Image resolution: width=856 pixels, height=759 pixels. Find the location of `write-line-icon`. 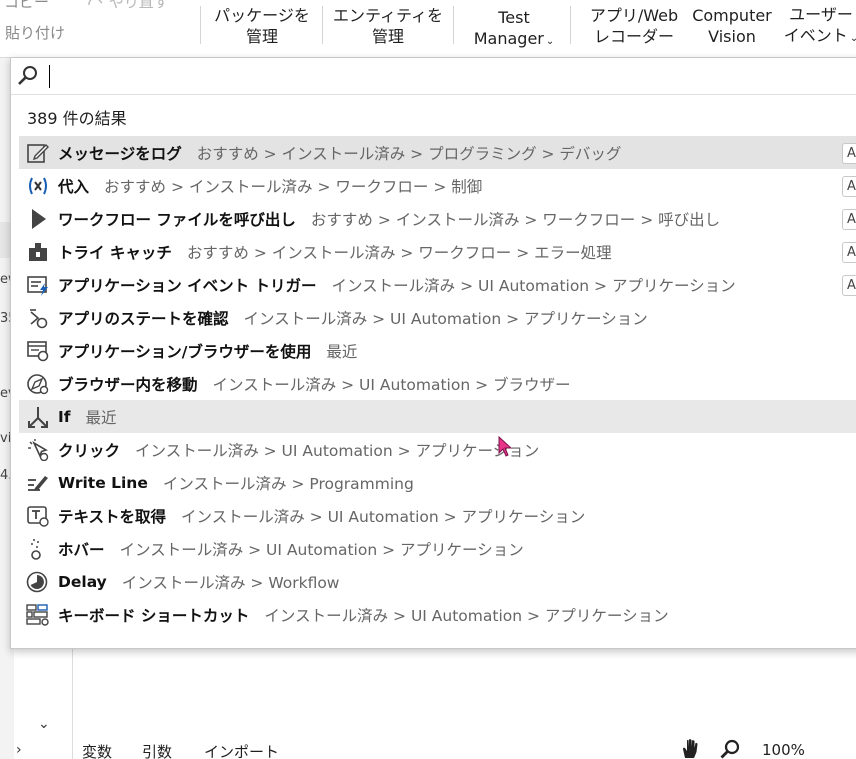

write-line-icon is located at coordinates (38, 483).